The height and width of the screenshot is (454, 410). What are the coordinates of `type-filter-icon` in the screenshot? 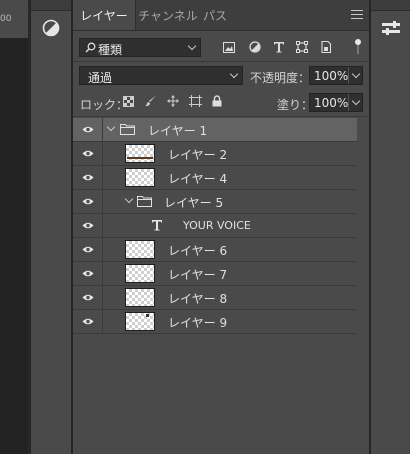 It's located at (279, 47).